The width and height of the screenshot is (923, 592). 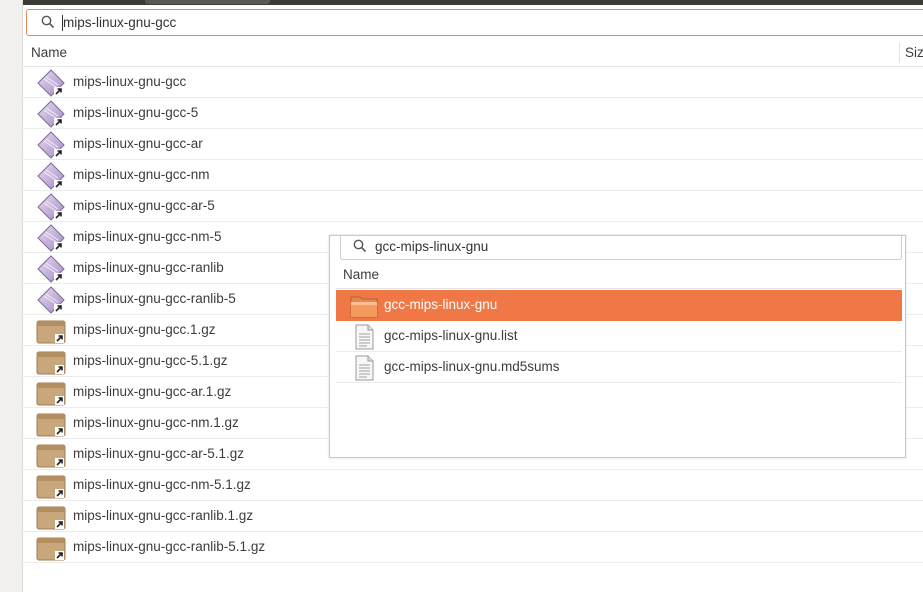 I want to click on file-name: mips-linux-gnu-gcc-ar, so click(x=138, y=143).